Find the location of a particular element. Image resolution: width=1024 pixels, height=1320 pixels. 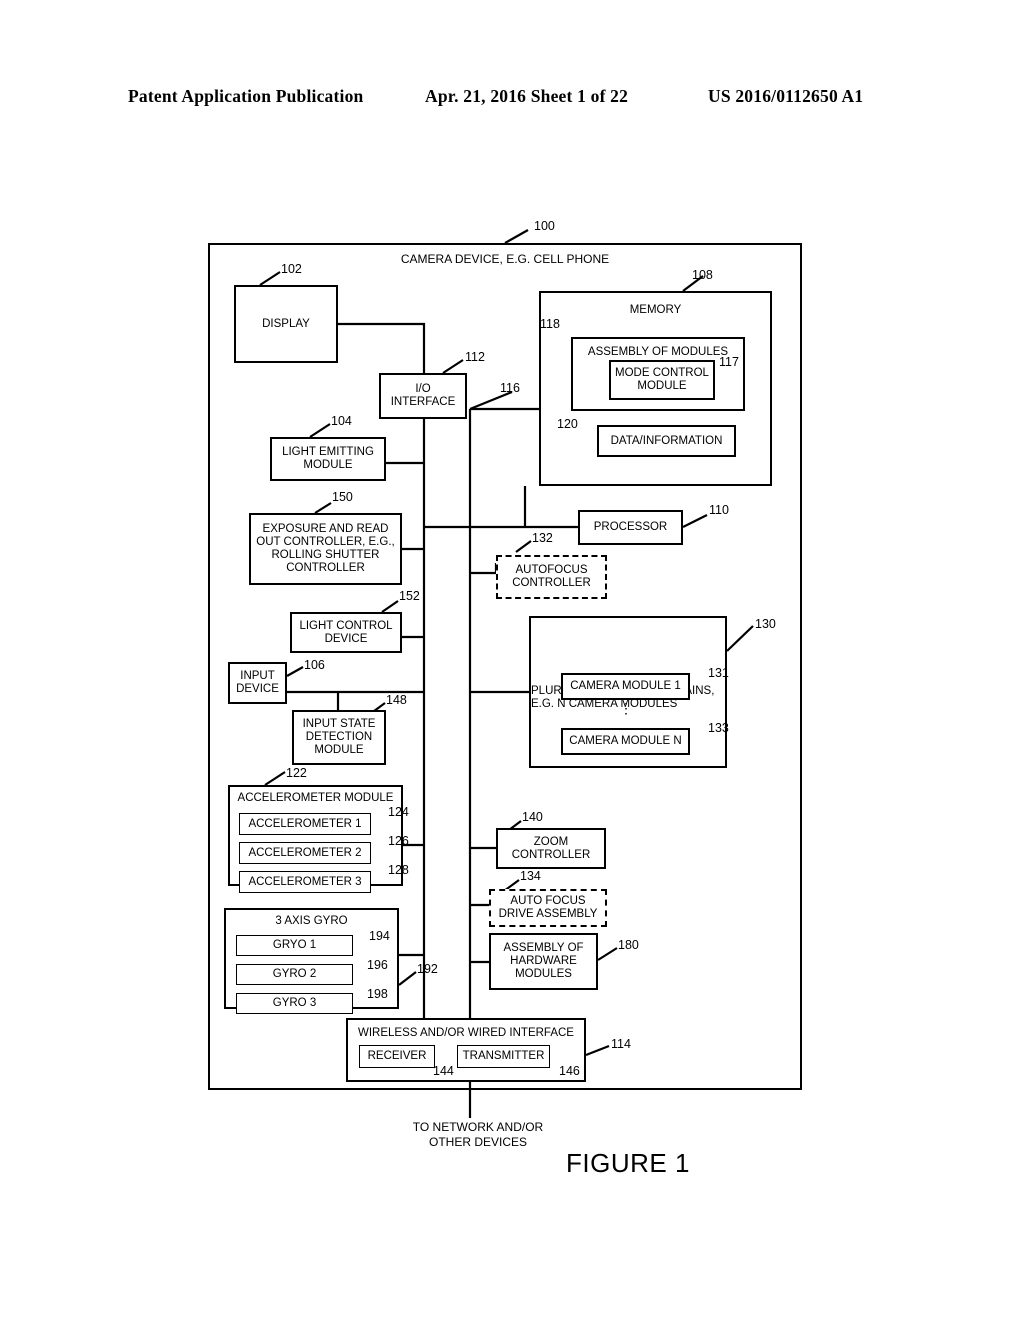

transmitter-block: TRANSMITTER is located at coordinates (503, 1056).